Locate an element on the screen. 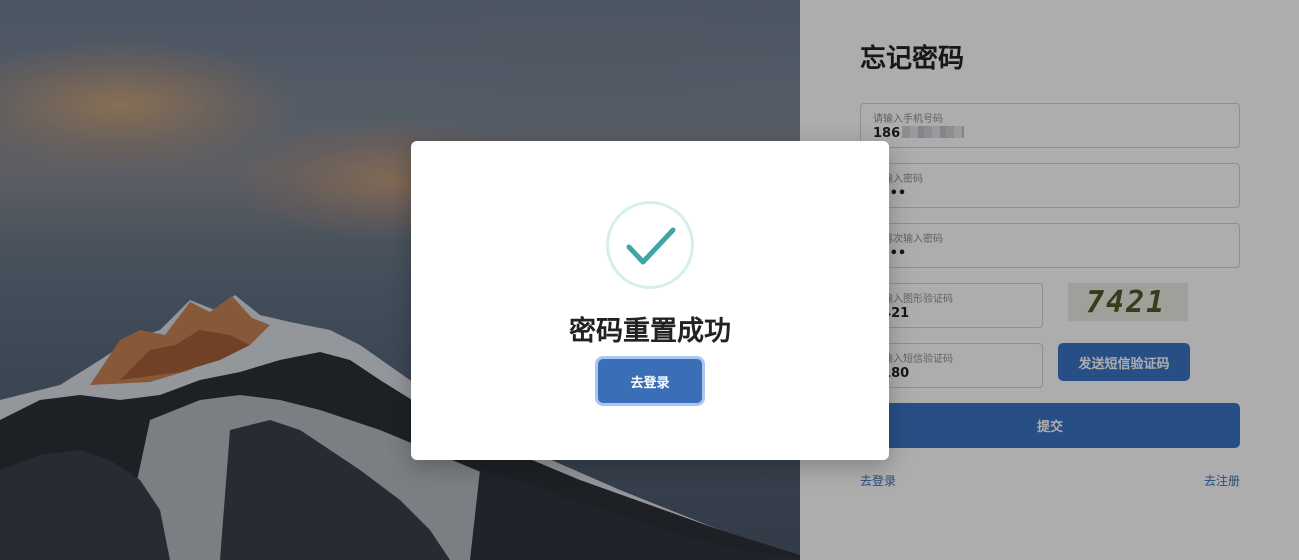  go-login-button: 去登录 is located at coordinates (650, 381).